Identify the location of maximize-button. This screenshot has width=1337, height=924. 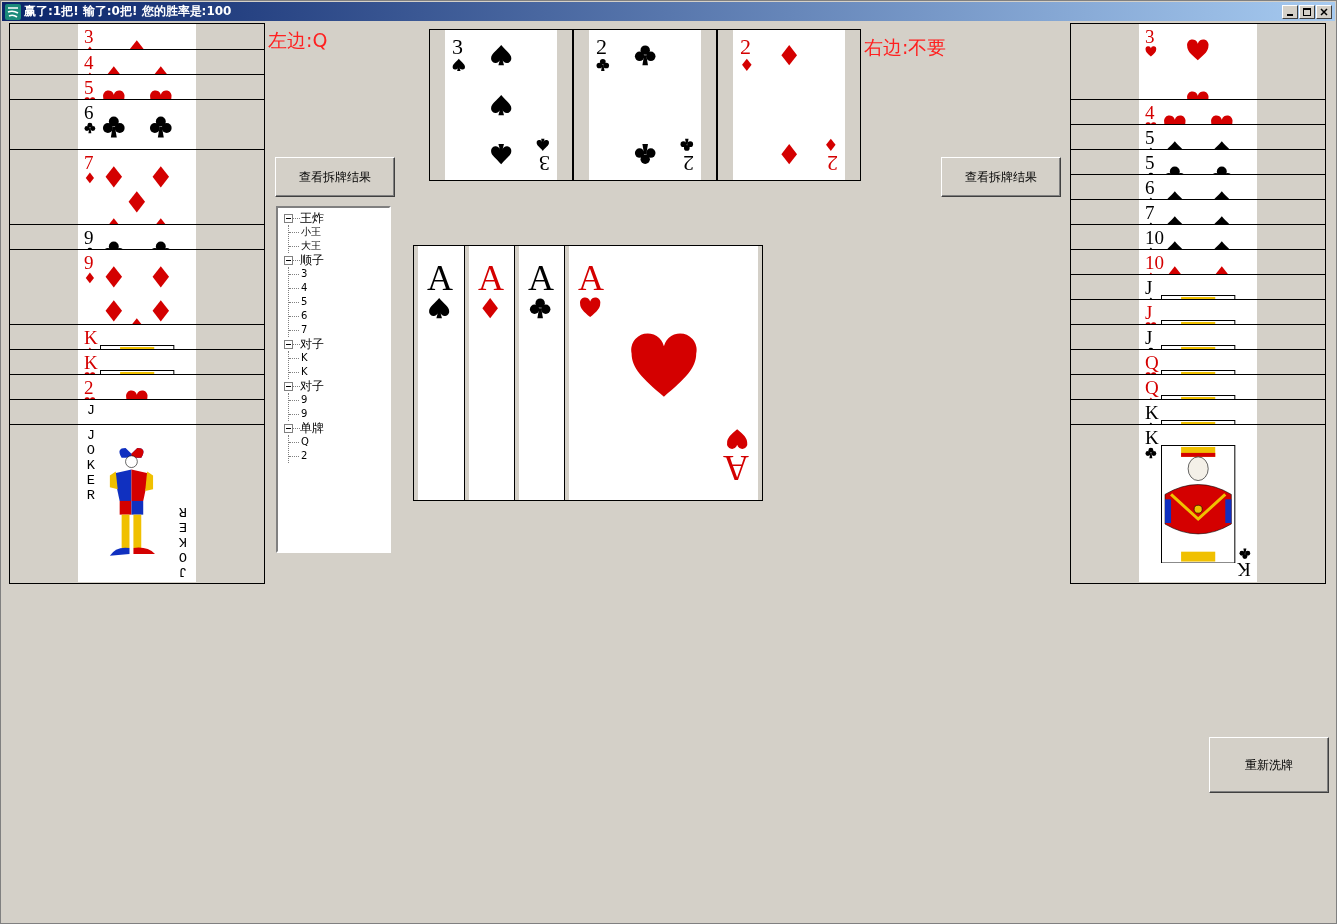
(1307, 11).